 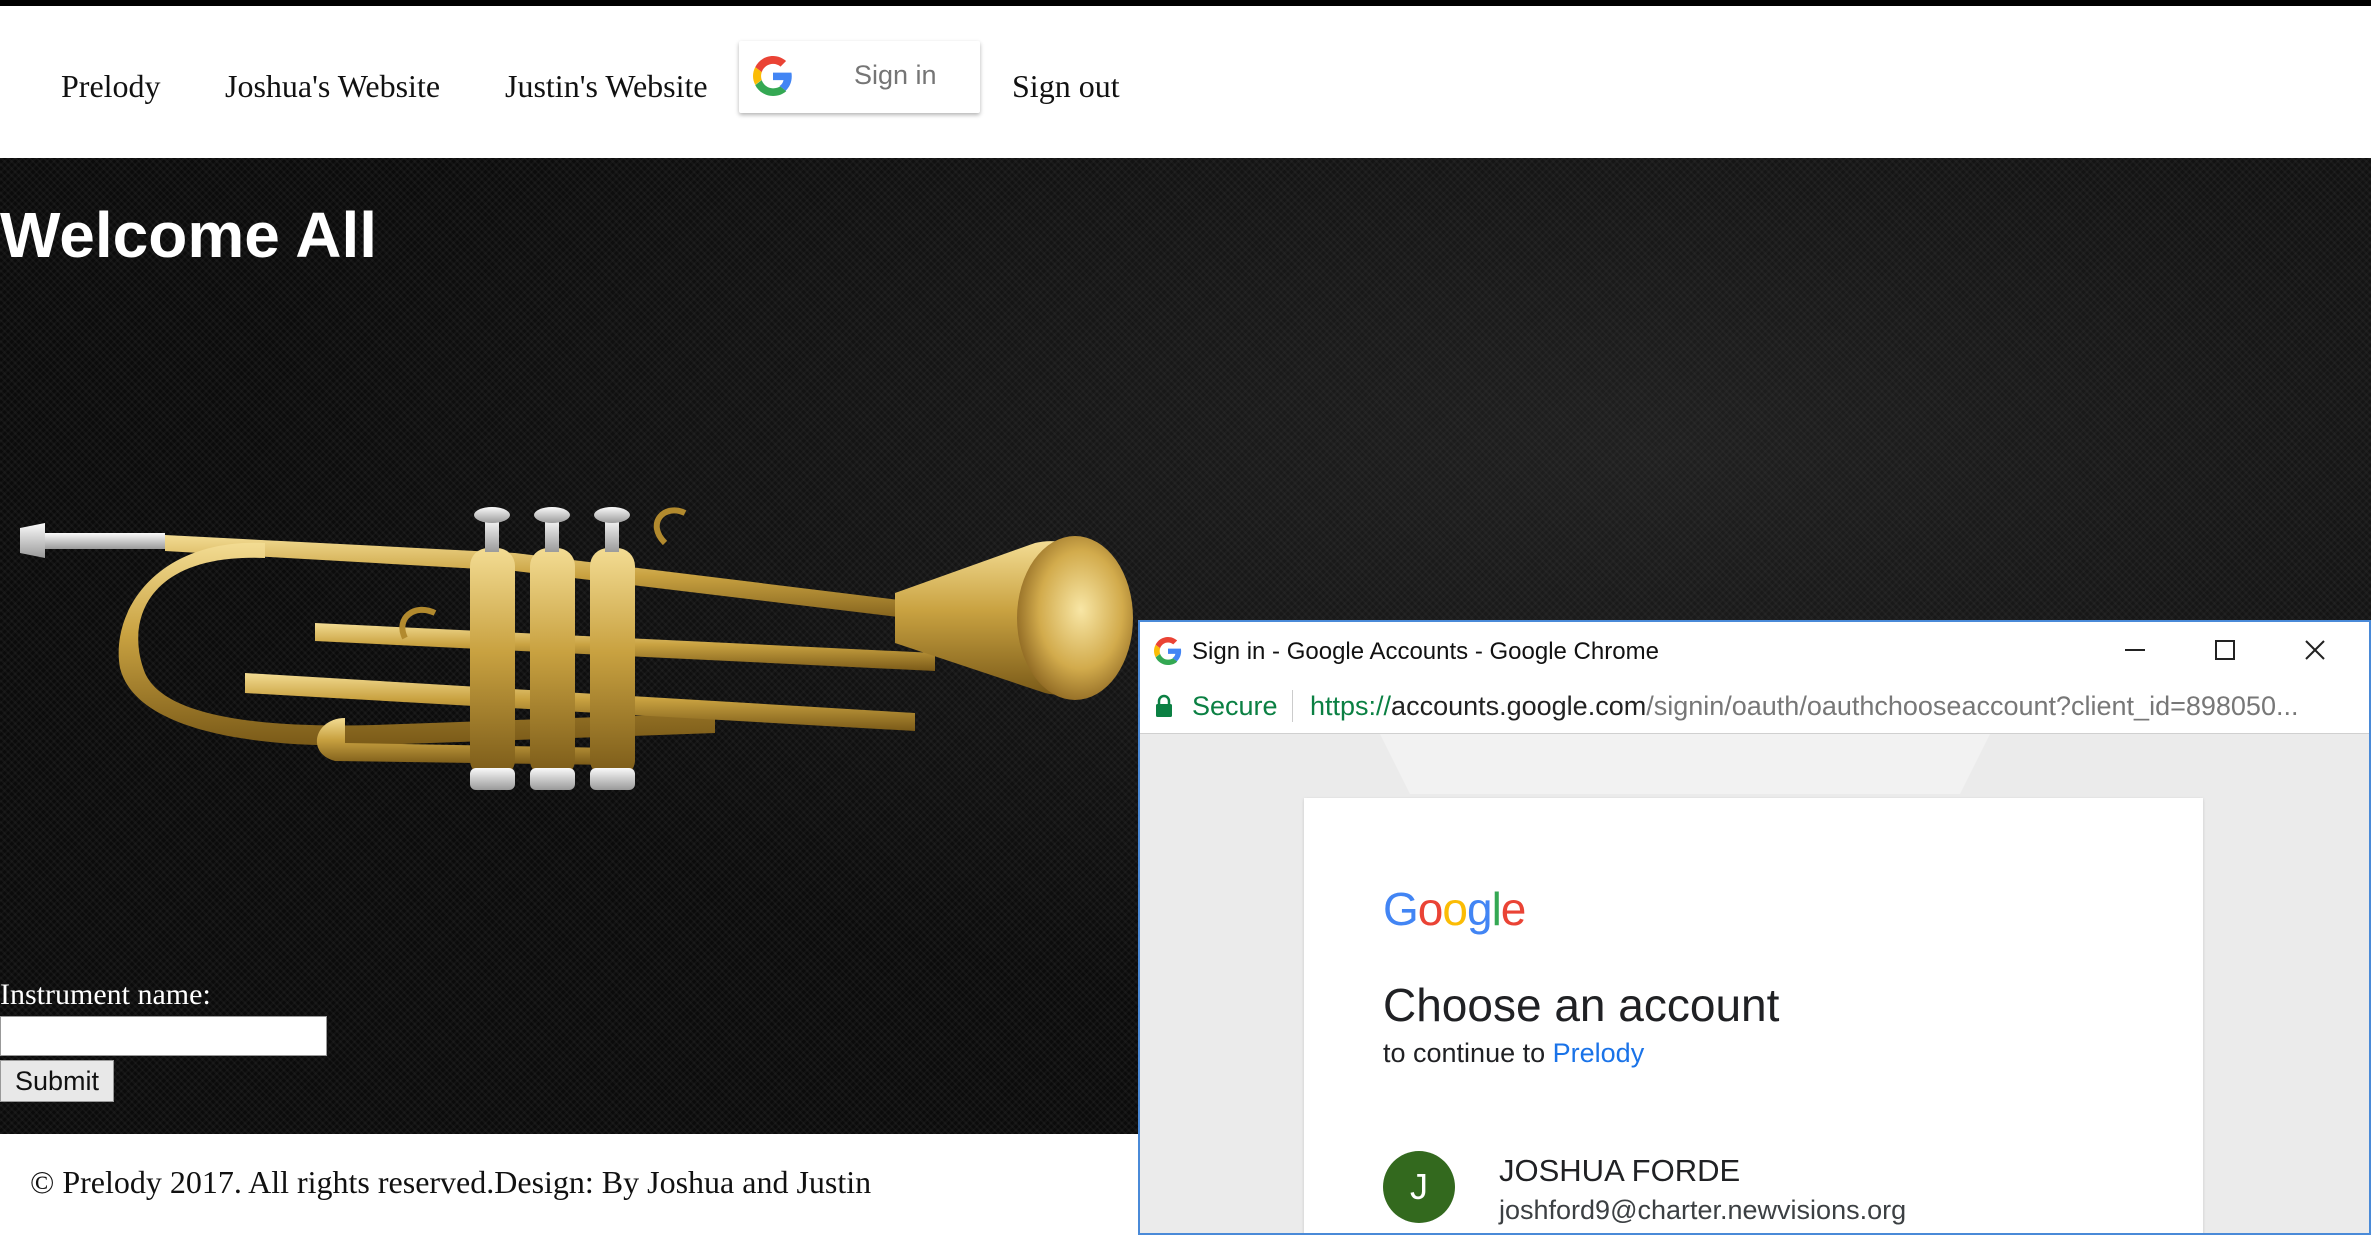 What do you see at coordinates (111, 86) in the screenshot?
I see `nav-link-prelody: Prelody` at bounding box center [111, 86].